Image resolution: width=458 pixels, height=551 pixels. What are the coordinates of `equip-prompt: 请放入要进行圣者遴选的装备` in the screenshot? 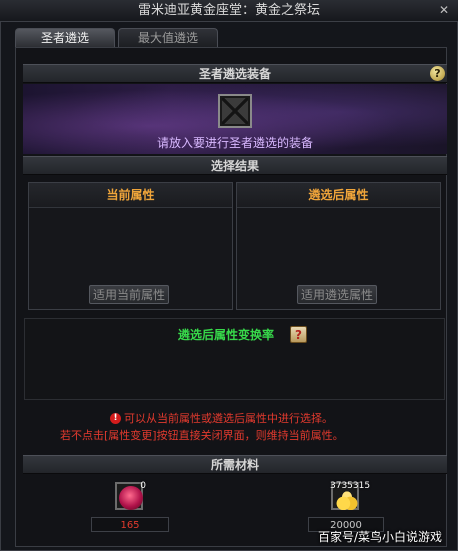 It's located at (234, 143).